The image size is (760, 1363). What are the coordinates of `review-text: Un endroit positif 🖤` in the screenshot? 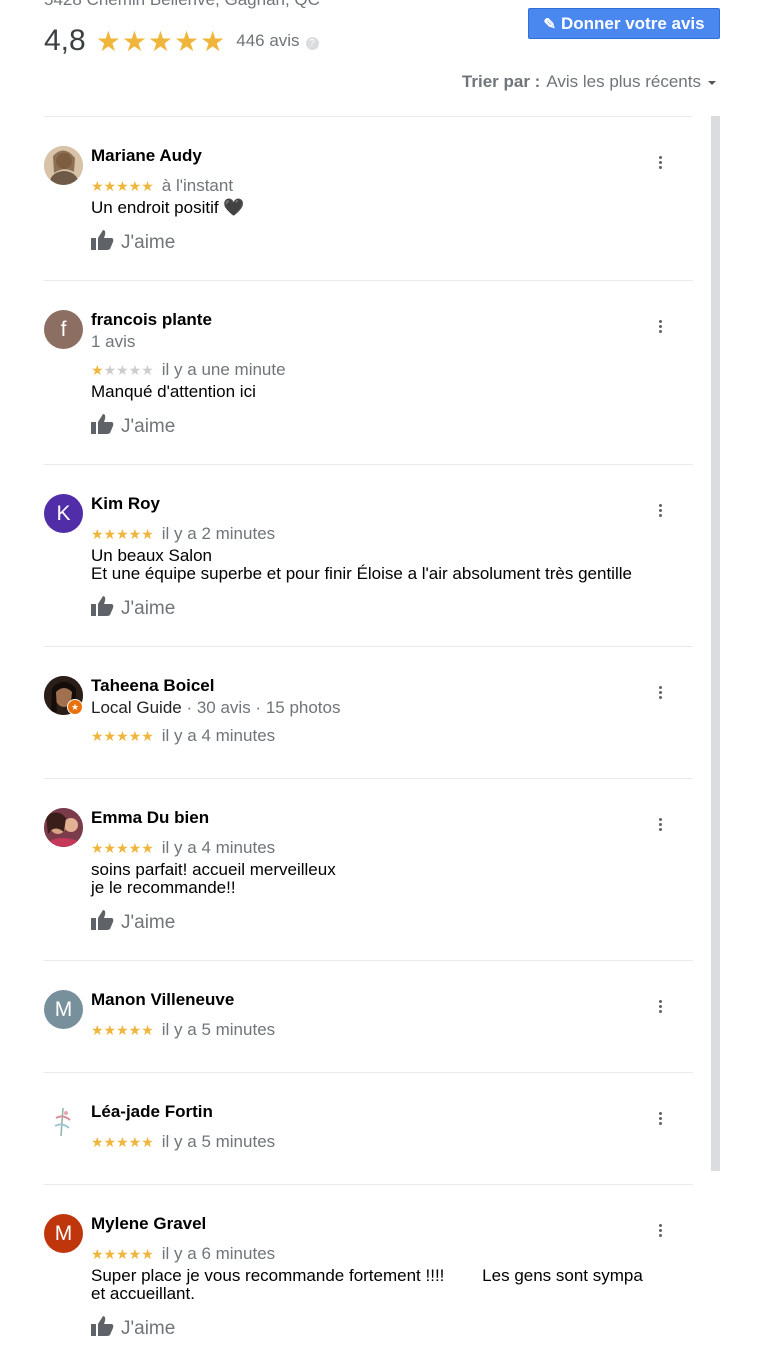 It's located at (168, 207).